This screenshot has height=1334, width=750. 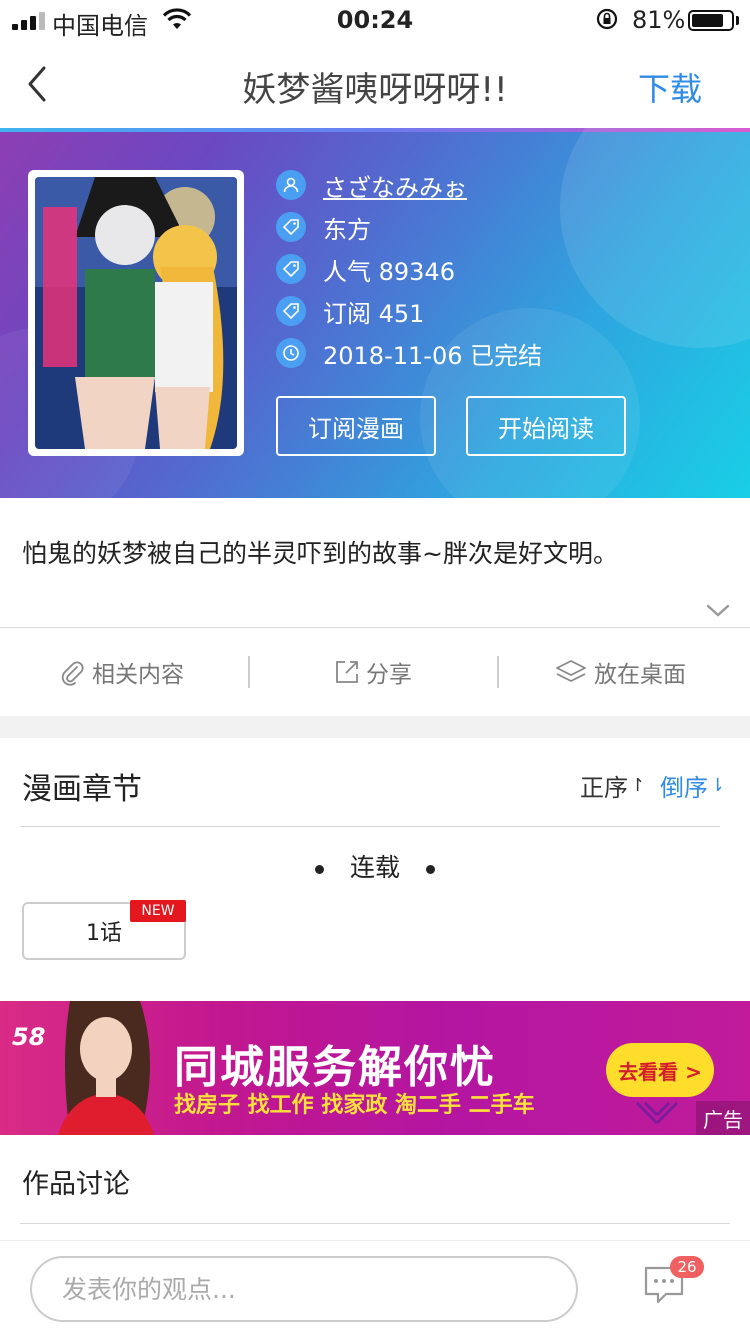 I want to click on author-row: さざなみみぉ, so click(x=371, y=185).